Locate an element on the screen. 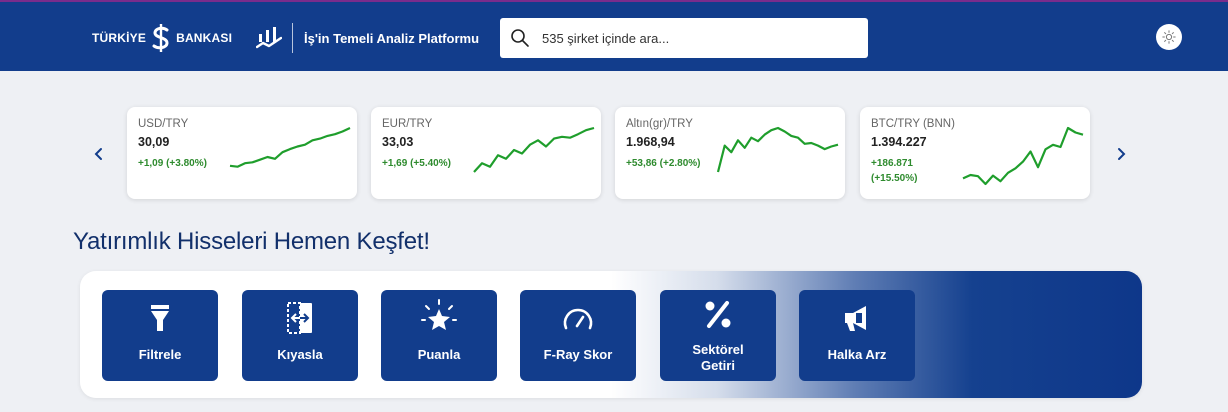 Image resolution: width=1228 pixels, height=412 pixels. star-rating-icon is located at coordinates (439, 314).